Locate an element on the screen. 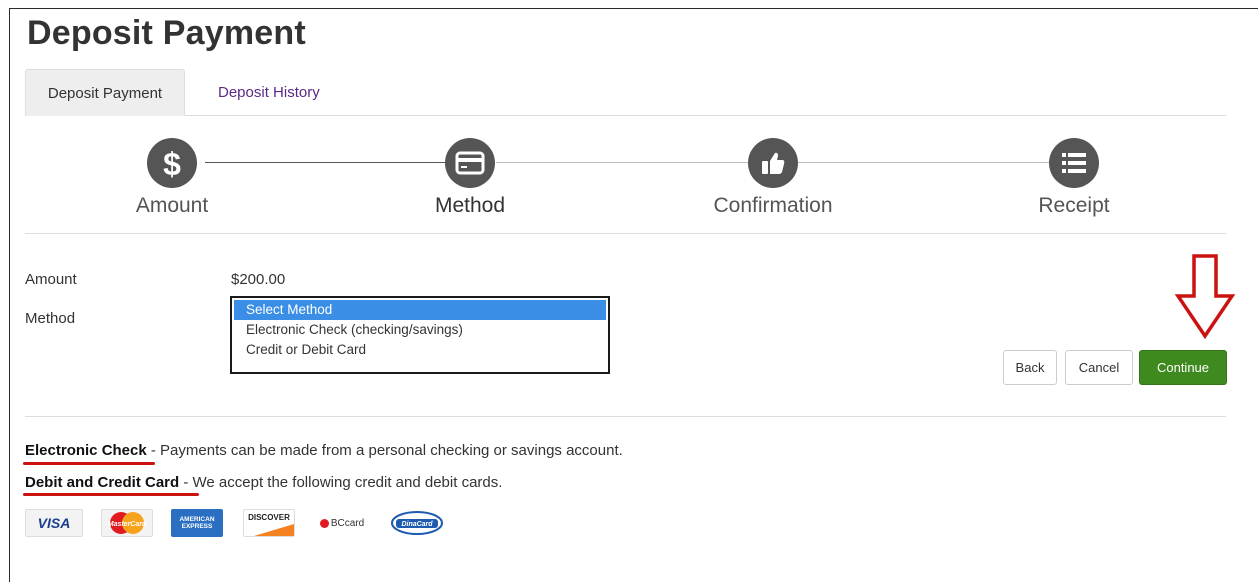 The height and width of the screenshot is (582, 1258). mastercard-icon: MasterCard is located at coordinates (127, 523).